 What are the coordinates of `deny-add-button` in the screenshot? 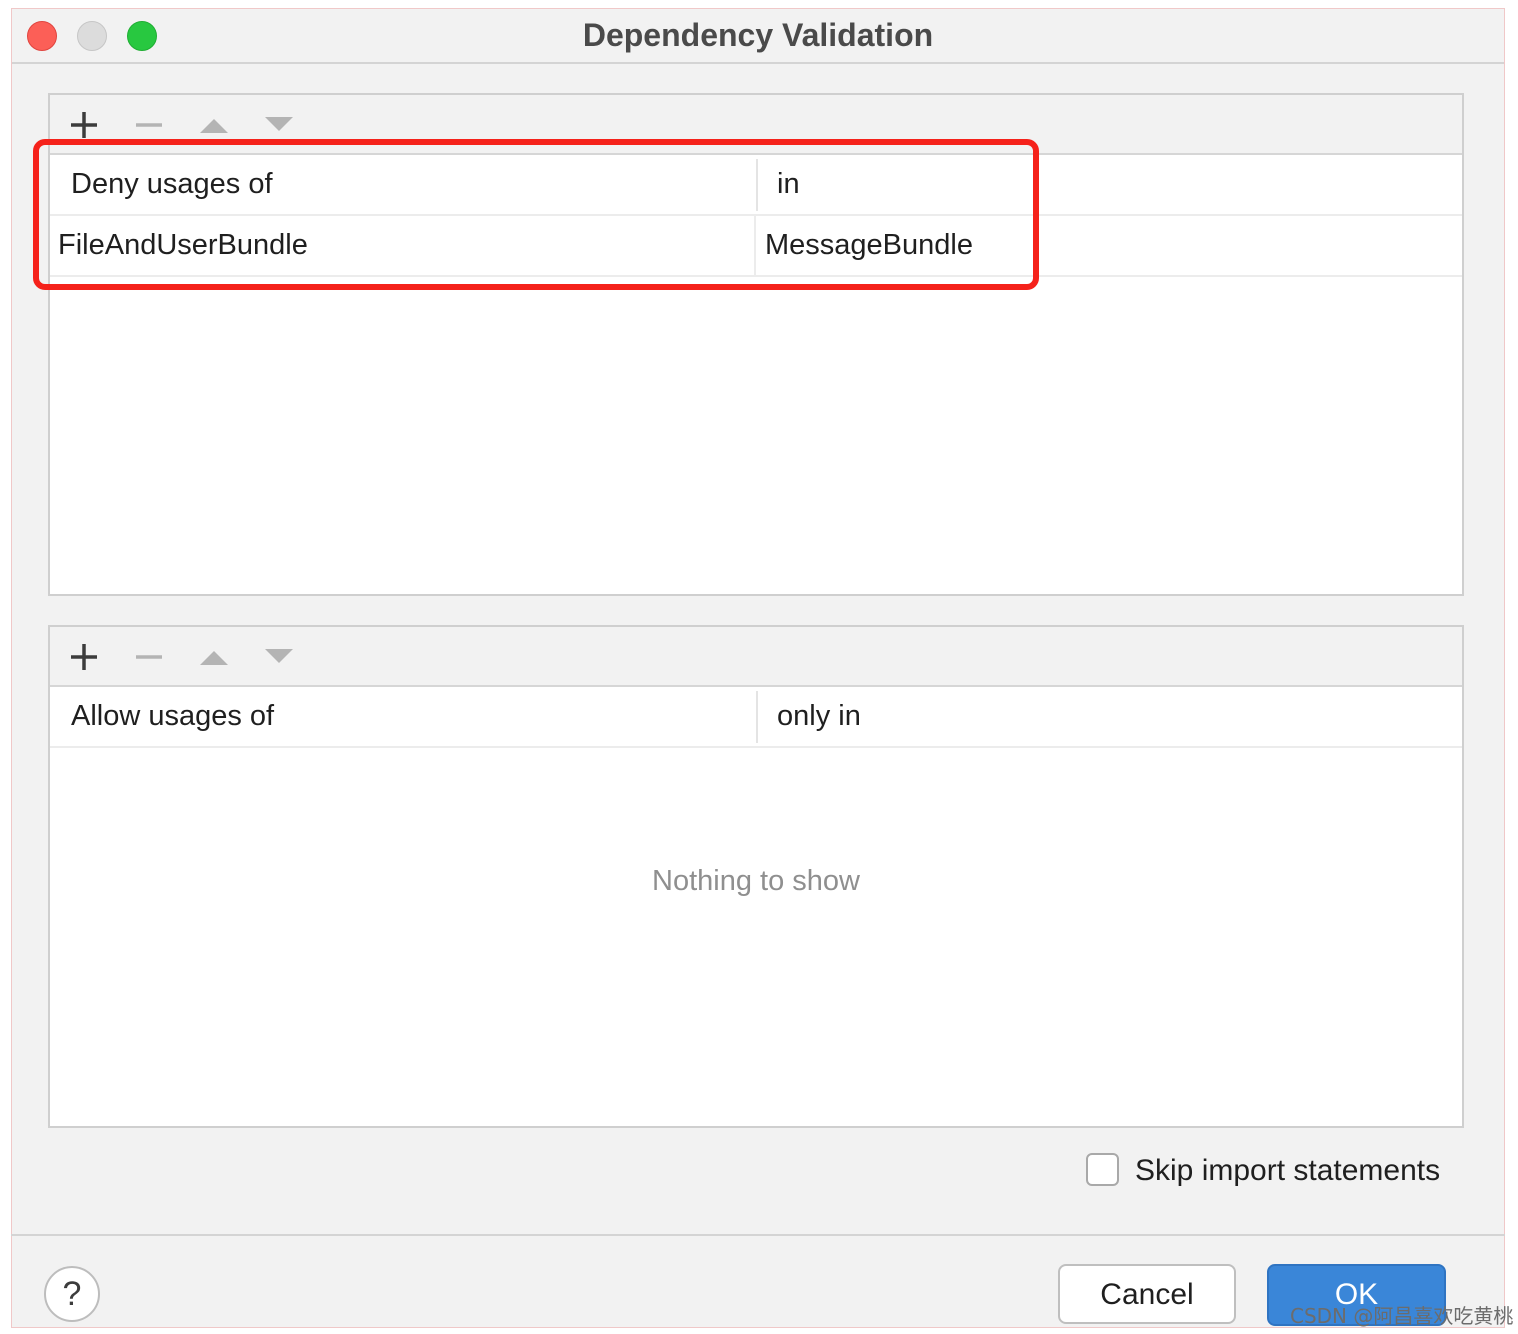 It's located at (84, 125).